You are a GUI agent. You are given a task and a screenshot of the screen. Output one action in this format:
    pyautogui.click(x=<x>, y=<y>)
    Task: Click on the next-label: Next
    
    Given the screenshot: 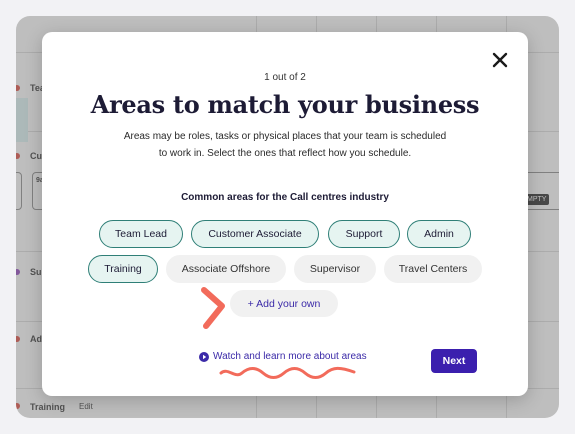 What is the action you would take?
    pyautogui.click(x=454, y=361)
    